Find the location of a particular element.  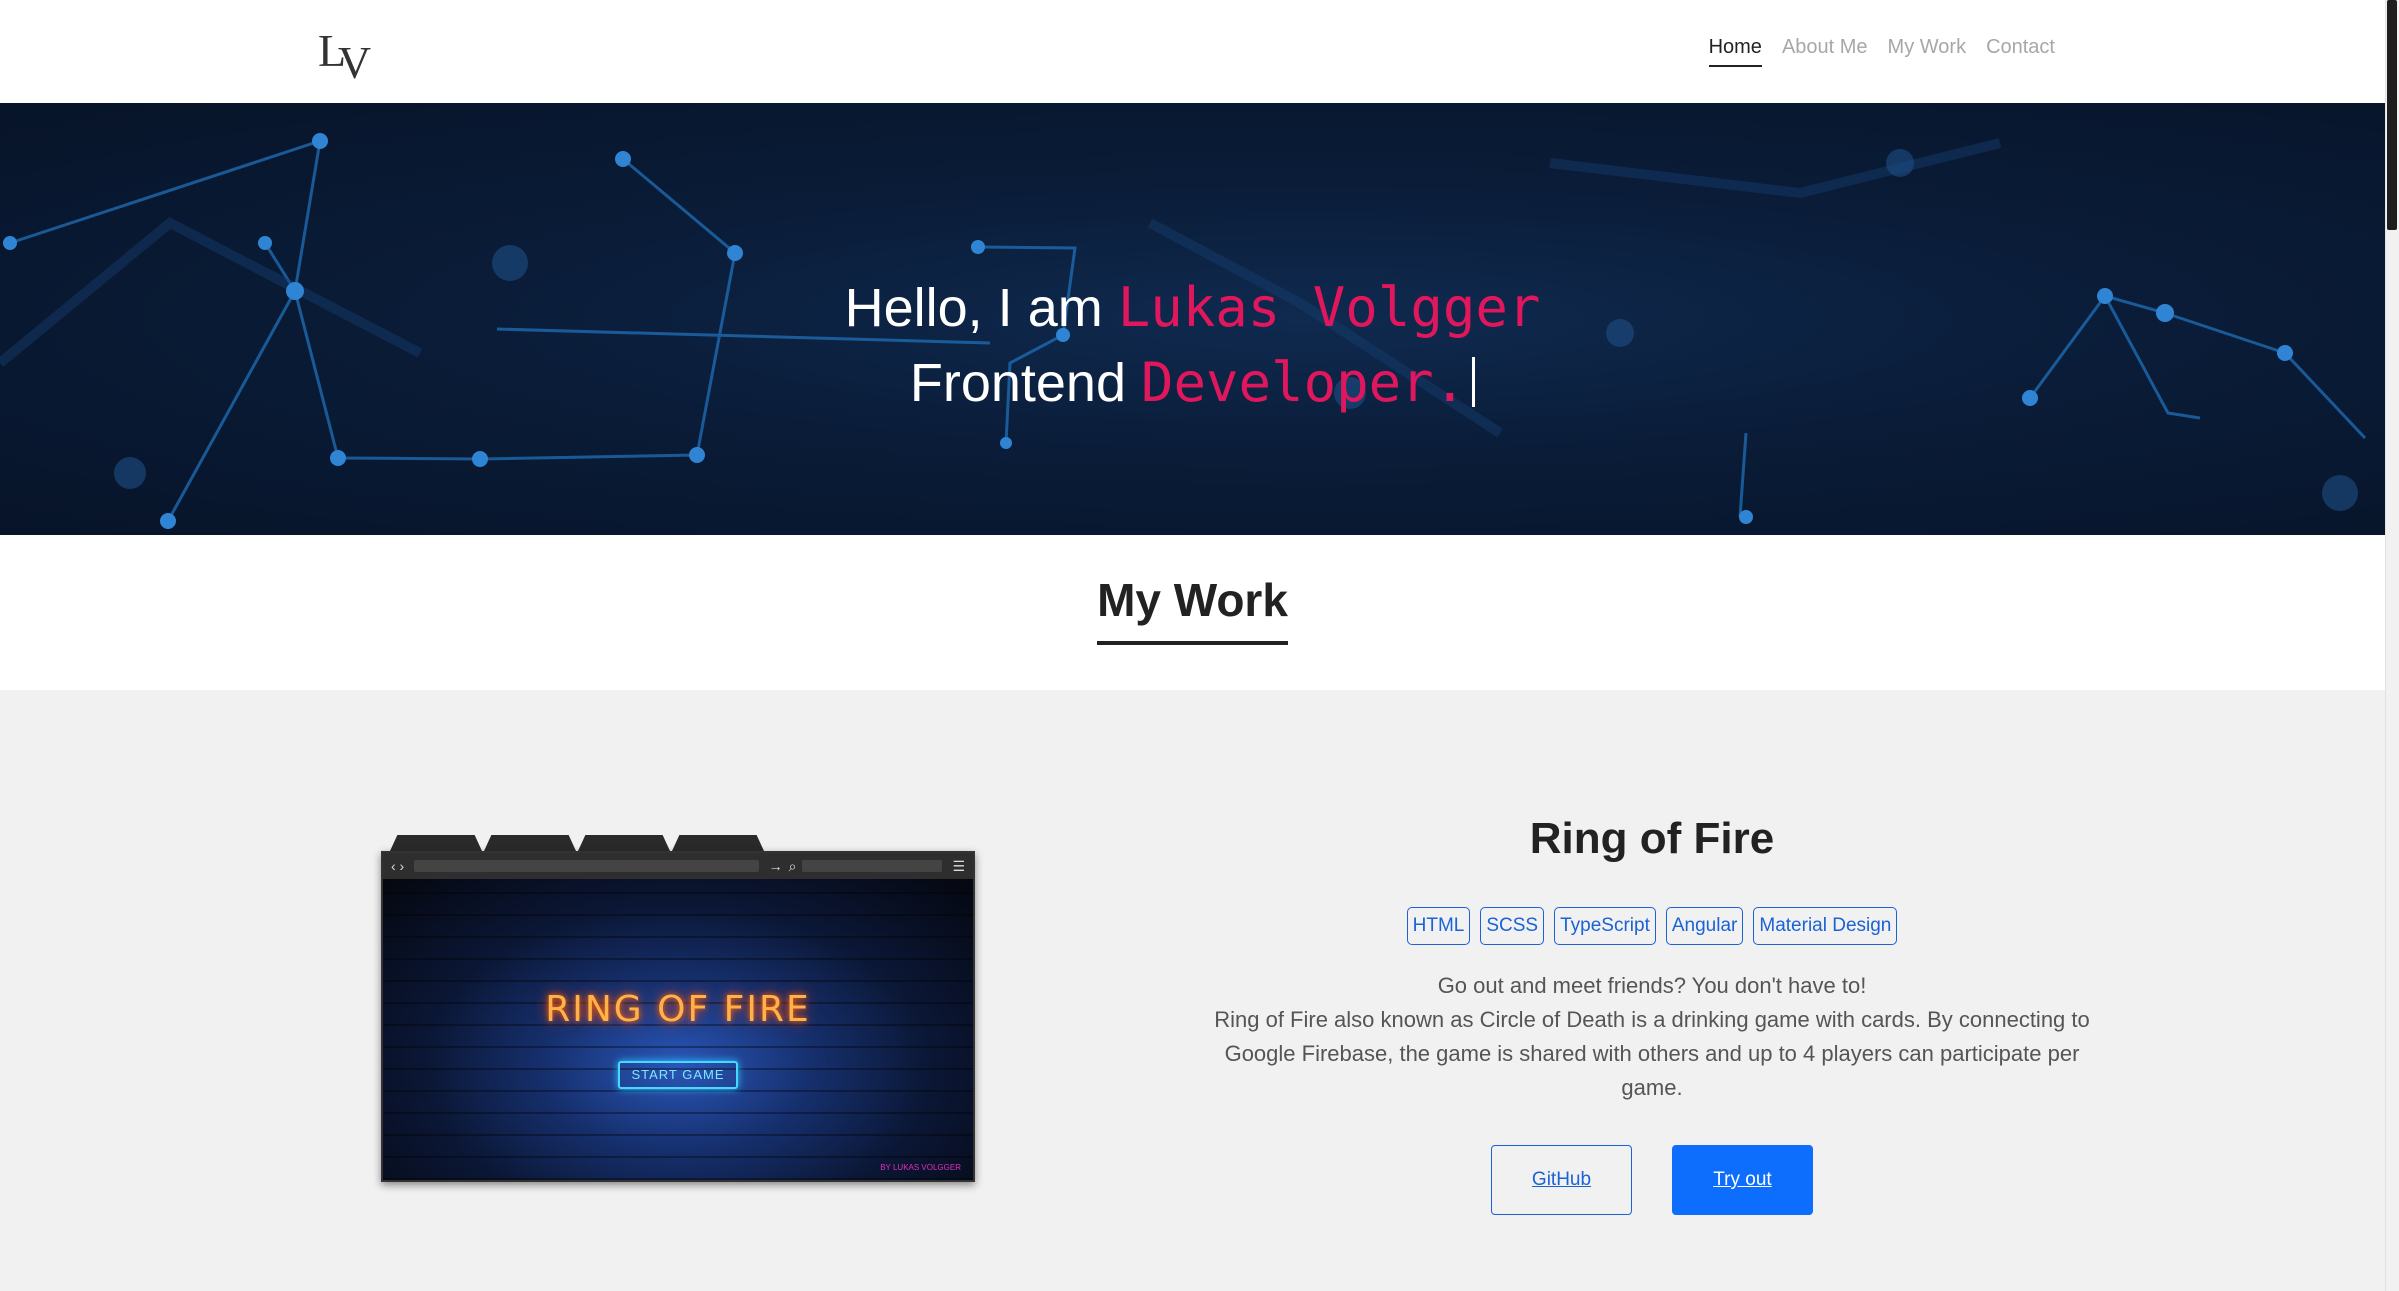

hero-role-line: Frontend Developer. is located at coordinates (1192, 383).